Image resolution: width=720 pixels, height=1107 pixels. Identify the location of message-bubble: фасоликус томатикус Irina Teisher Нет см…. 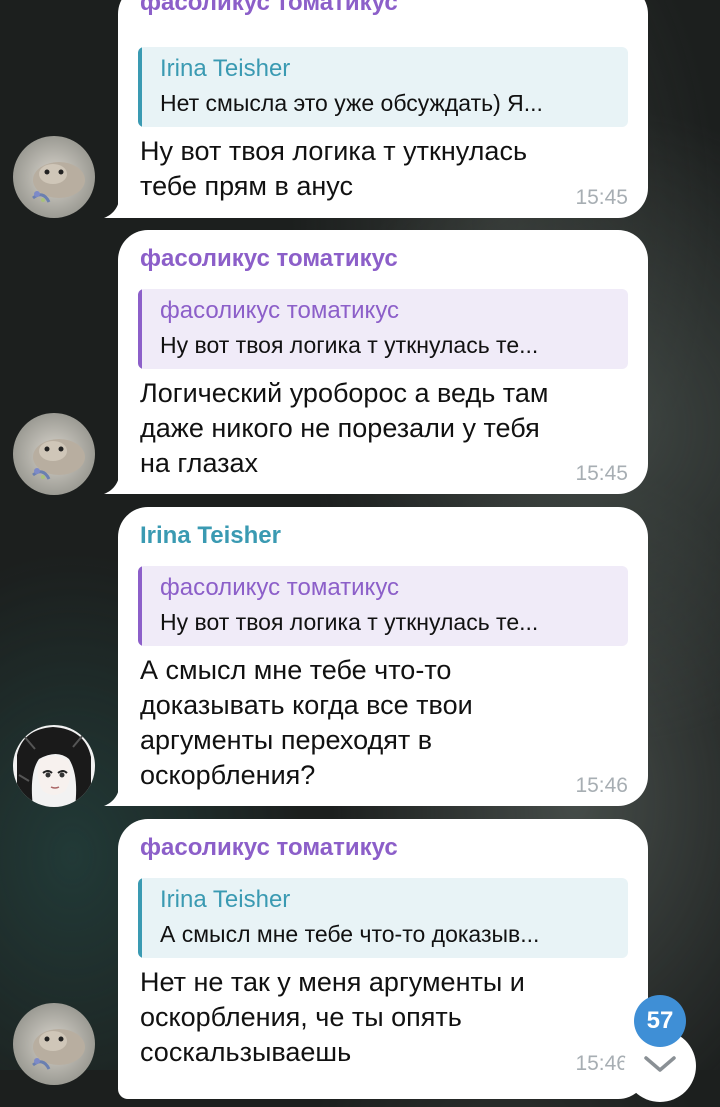
(383, 109).